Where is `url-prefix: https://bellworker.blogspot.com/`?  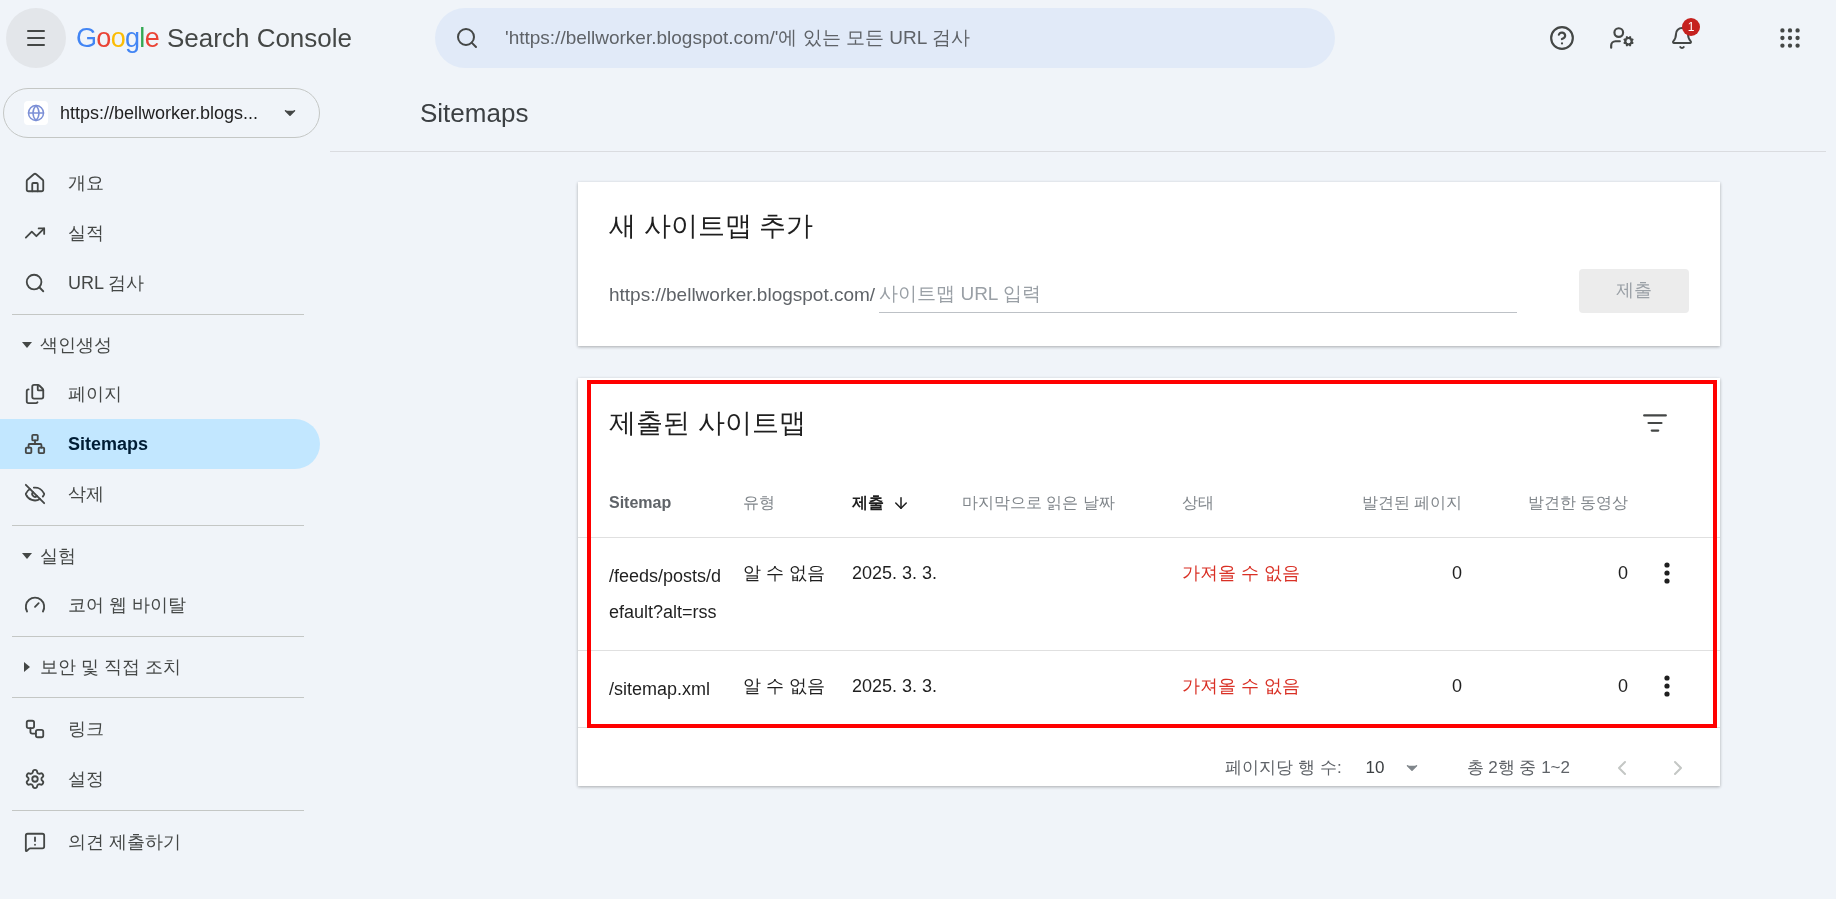 url-prefix: https://bellworker.blogspot.com/ is located at coordinates (742, 295).